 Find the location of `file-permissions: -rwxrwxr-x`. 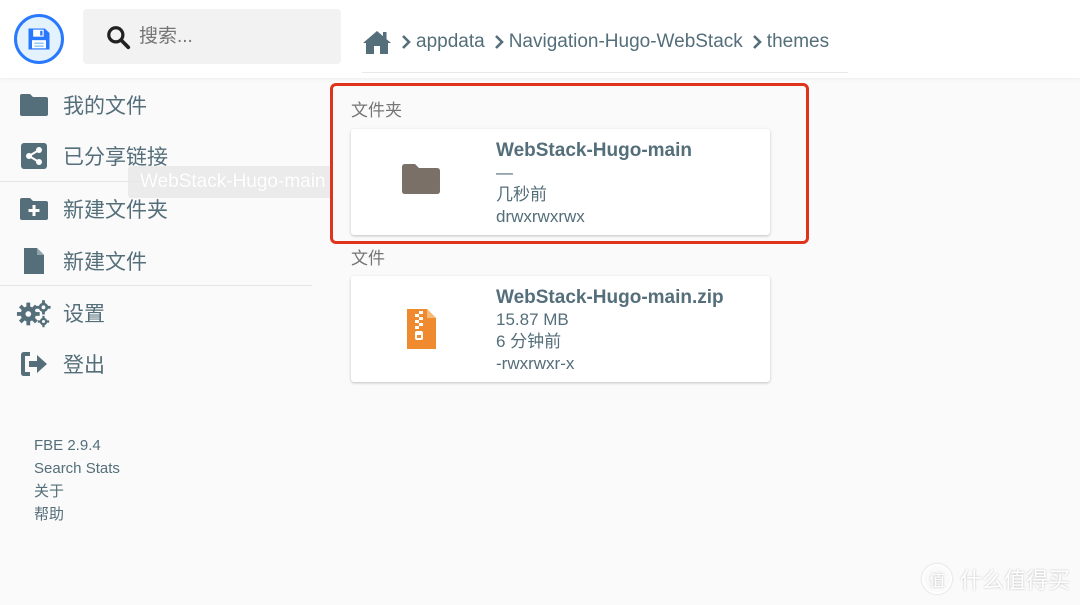

file-permissions: -rwxrwxr-x is located at coordinates (535, 363).